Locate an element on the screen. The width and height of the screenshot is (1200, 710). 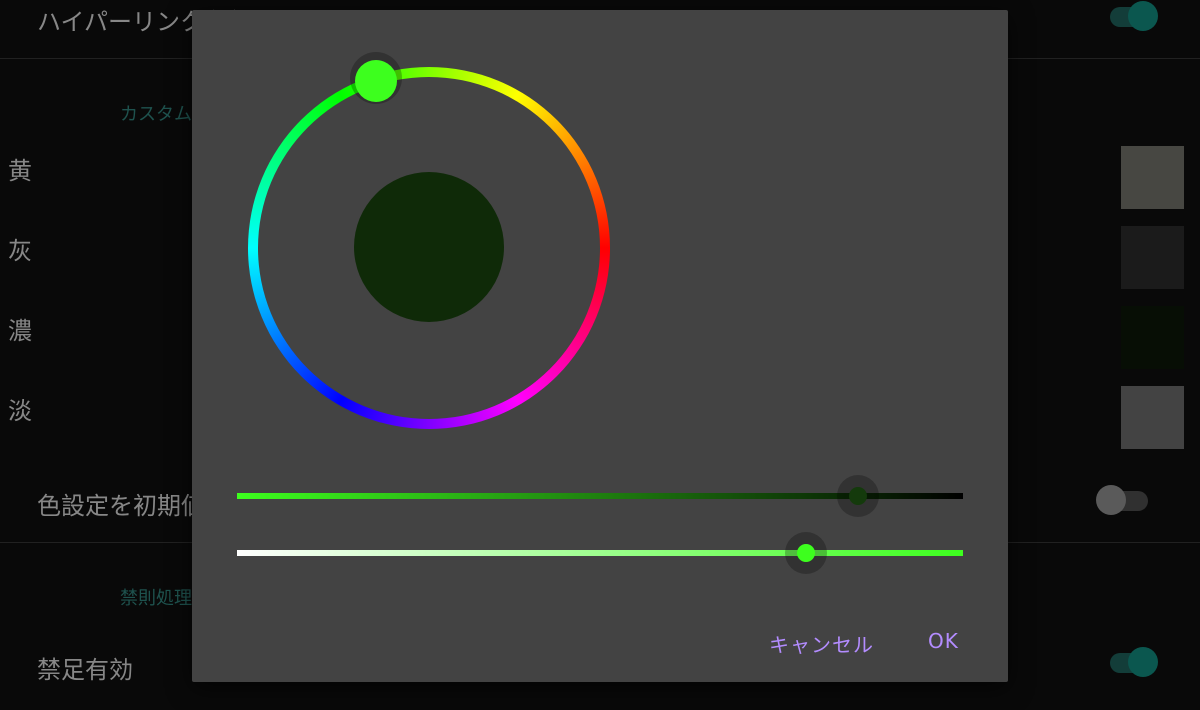
color-preview-circle is located at coordinates (429, 247).